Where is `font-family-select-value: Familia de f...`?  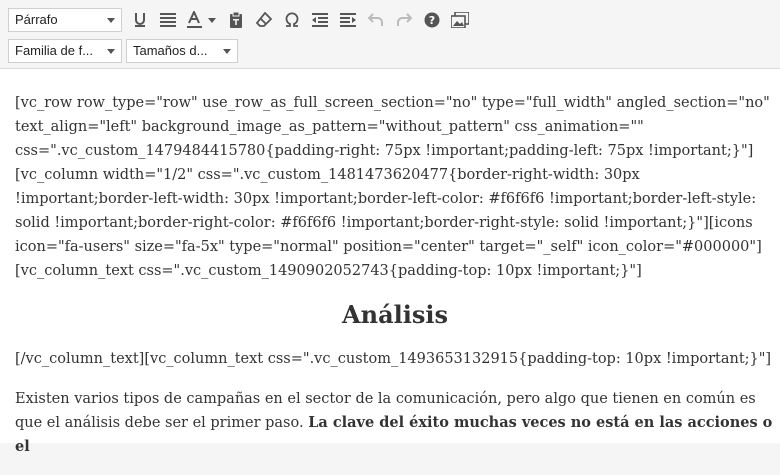 font-family-select-value: Familia de f... is located at coordinates (54, 50).